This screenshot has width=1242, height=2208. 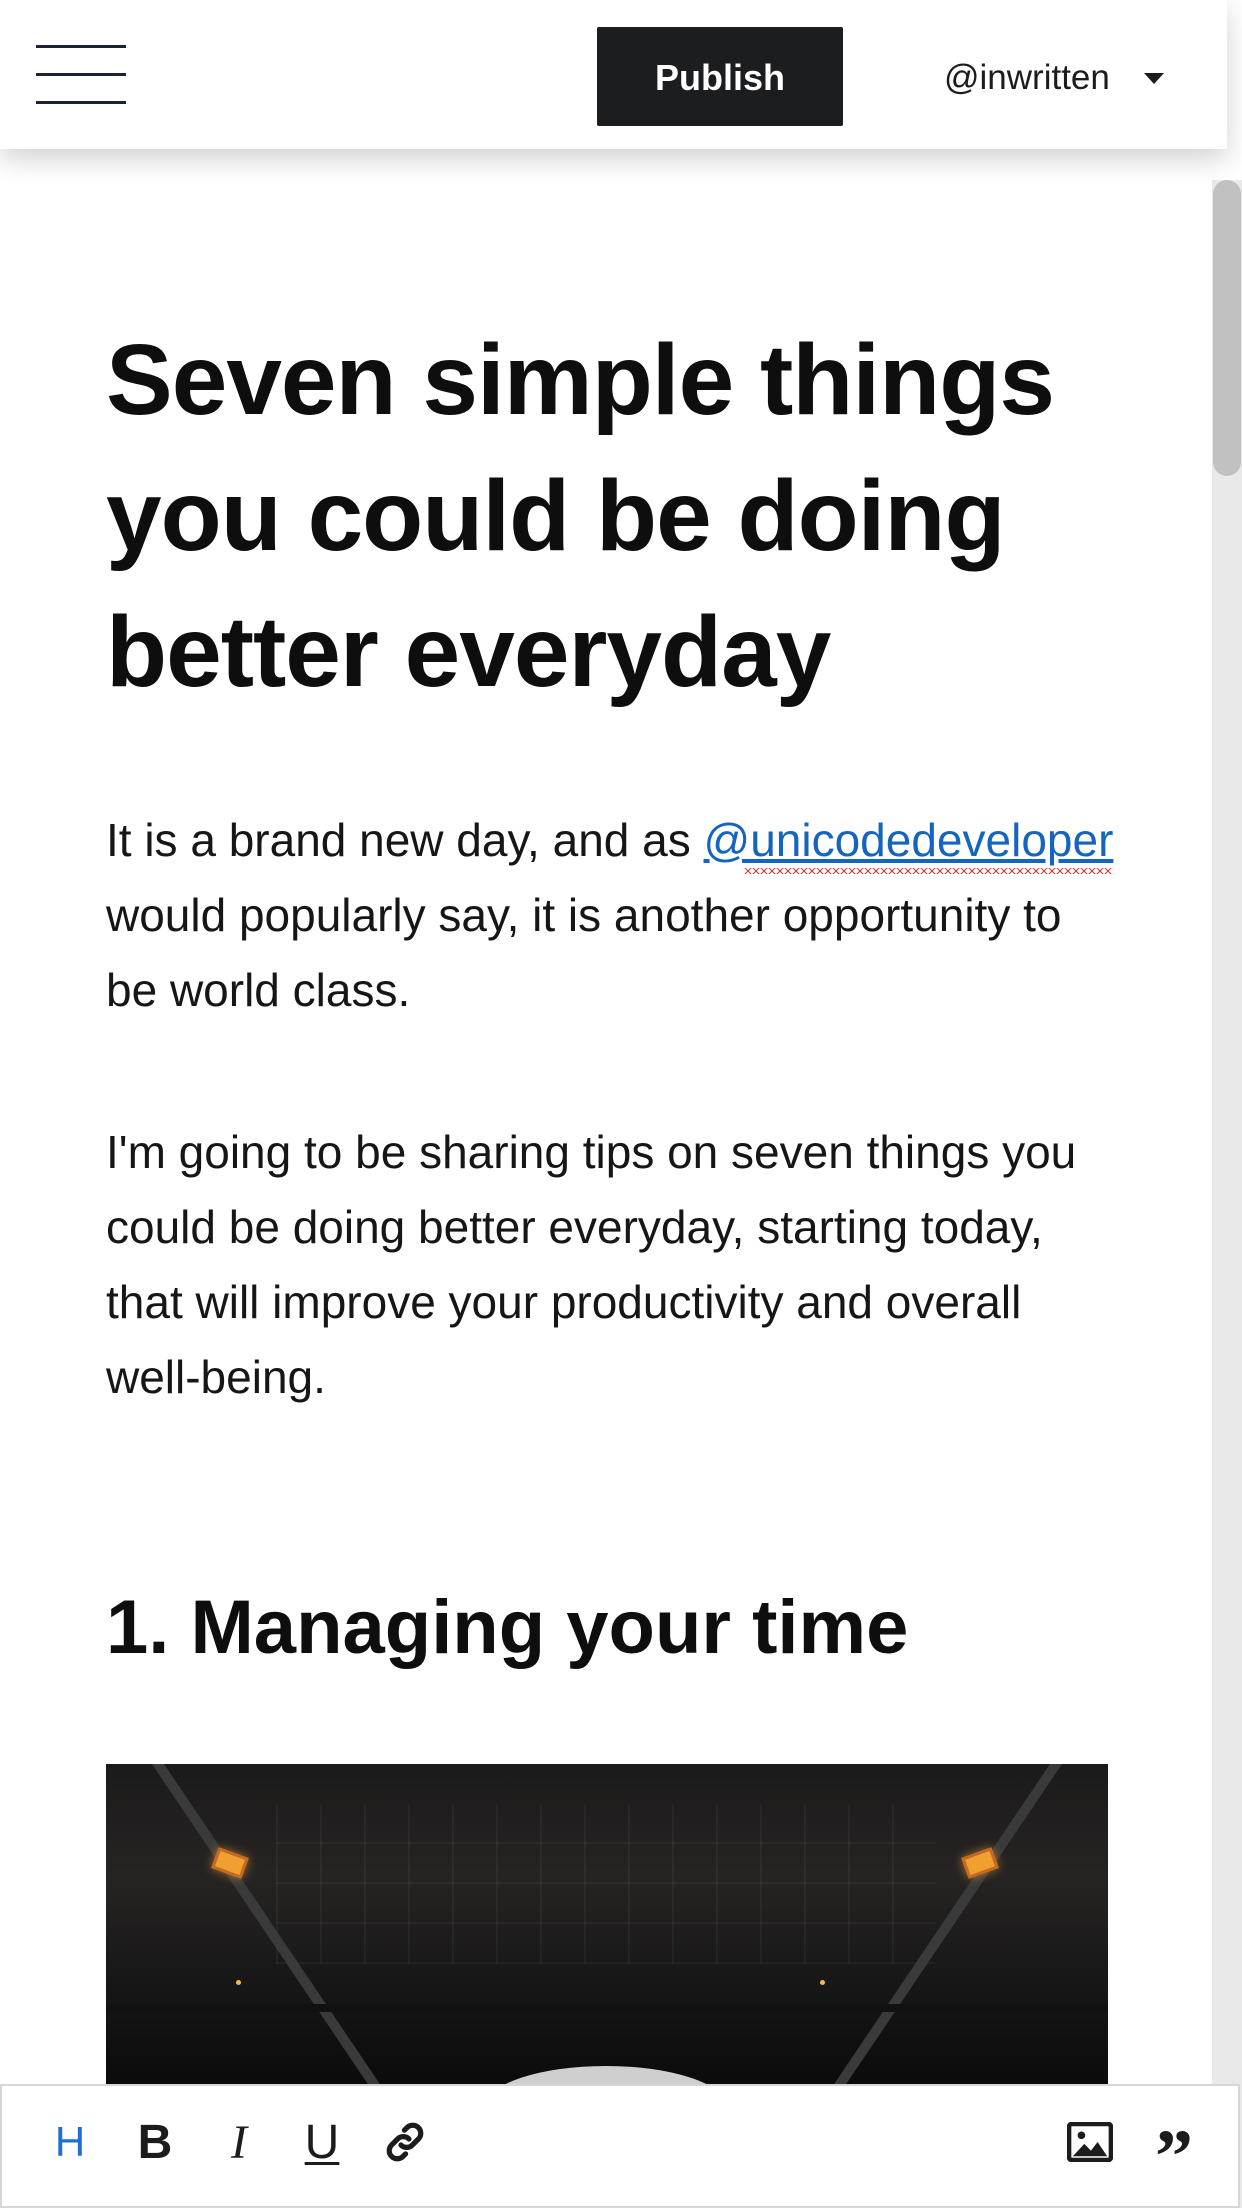 I want to click on heading-button: H, so click(x=70, y=2142).